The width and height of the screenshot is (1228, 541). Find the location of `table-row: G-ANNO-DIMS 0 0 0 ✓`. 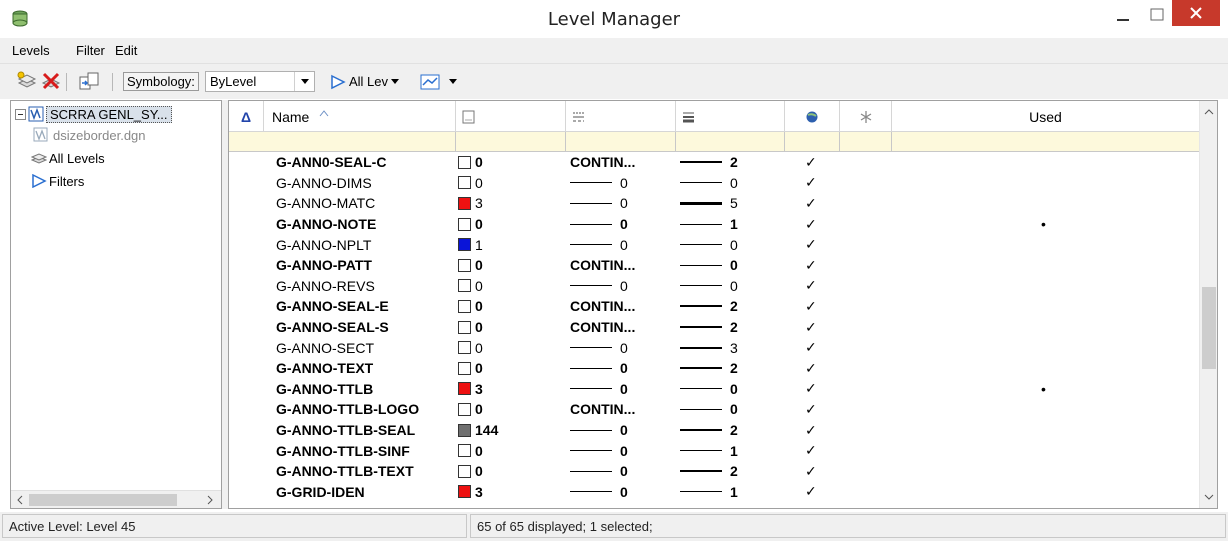

table-row: G-ANNO-DIMS 0 0 0 ✓ is located at coordinates (714, 183).